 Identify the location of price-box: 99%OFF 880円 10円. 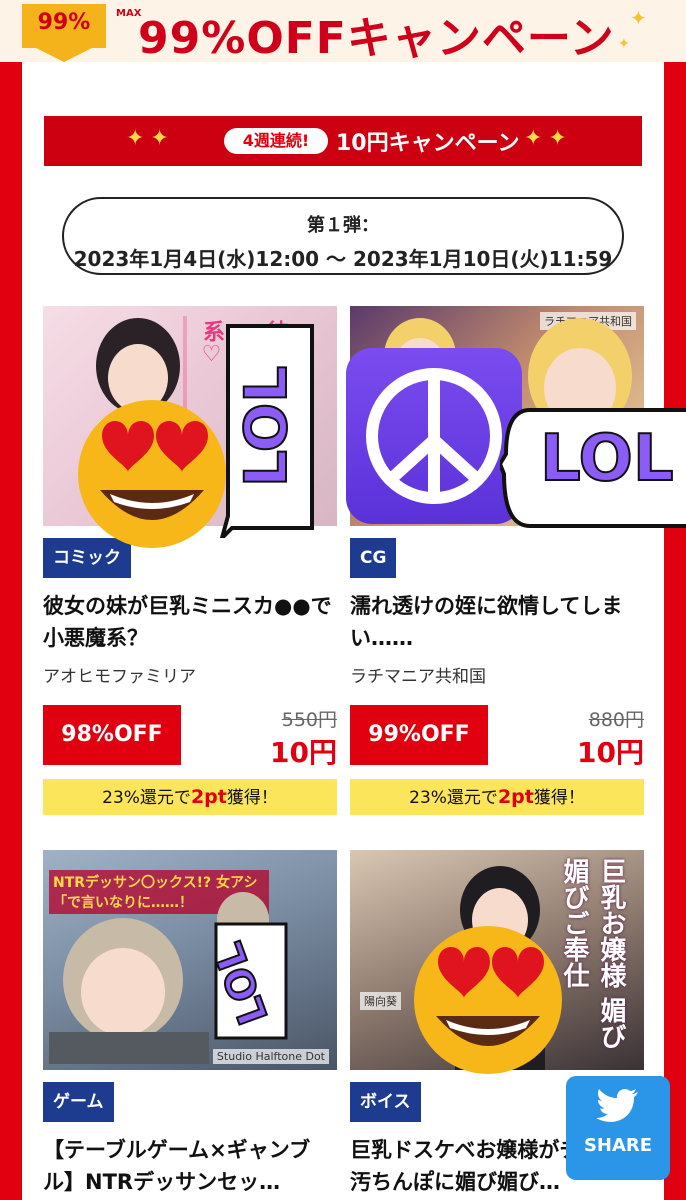
(497, 737).